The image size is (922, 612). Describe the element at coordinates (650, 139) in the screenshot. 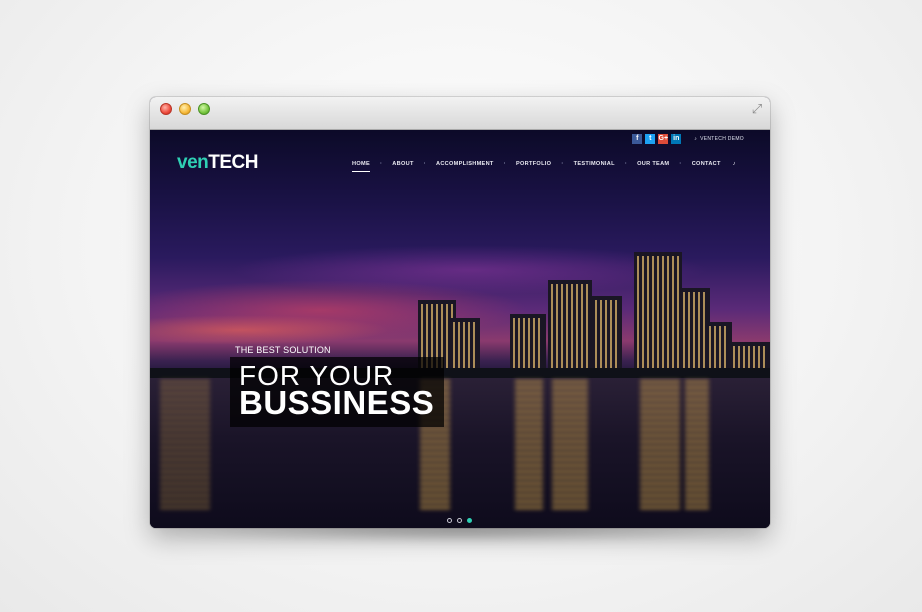

I see `twitter-icon: t` at that location.